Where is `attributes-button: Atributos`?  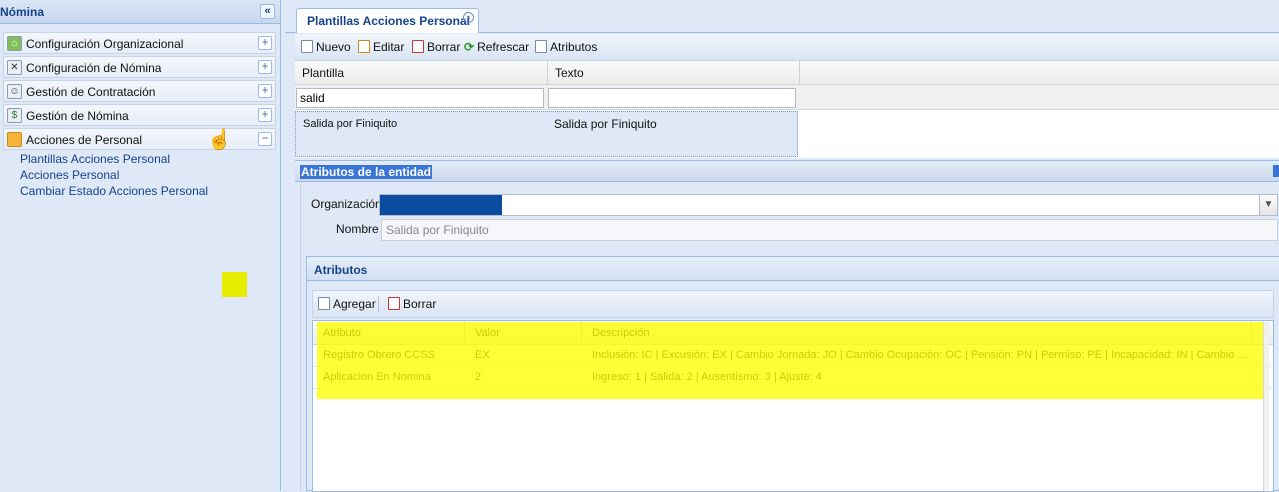 attributes-button: Atributos is located at coordinates (566, 47).